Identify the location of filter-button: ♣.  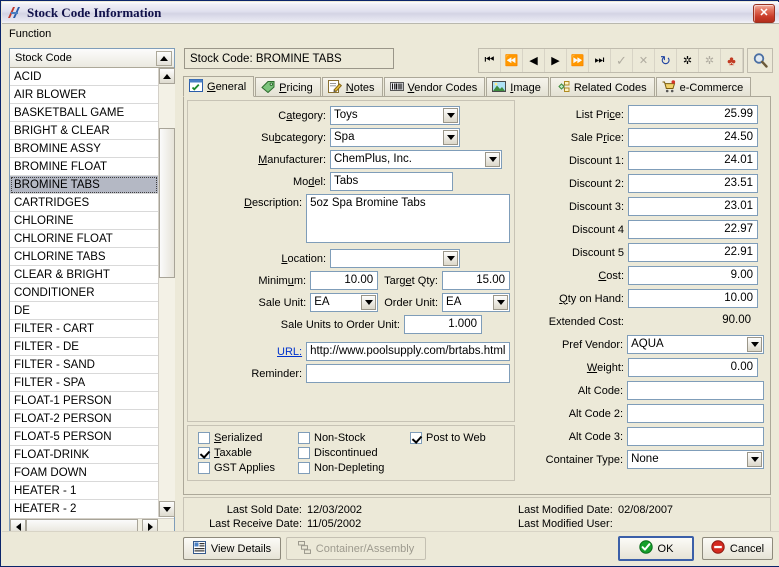
(732, 60).